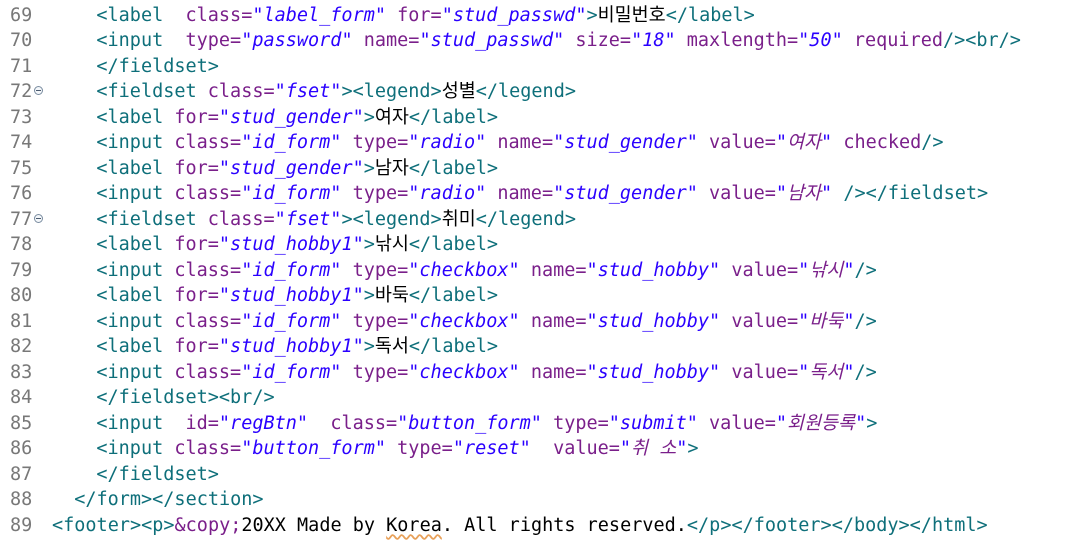  I want to click on code-token: "reset", so click(491, 448).